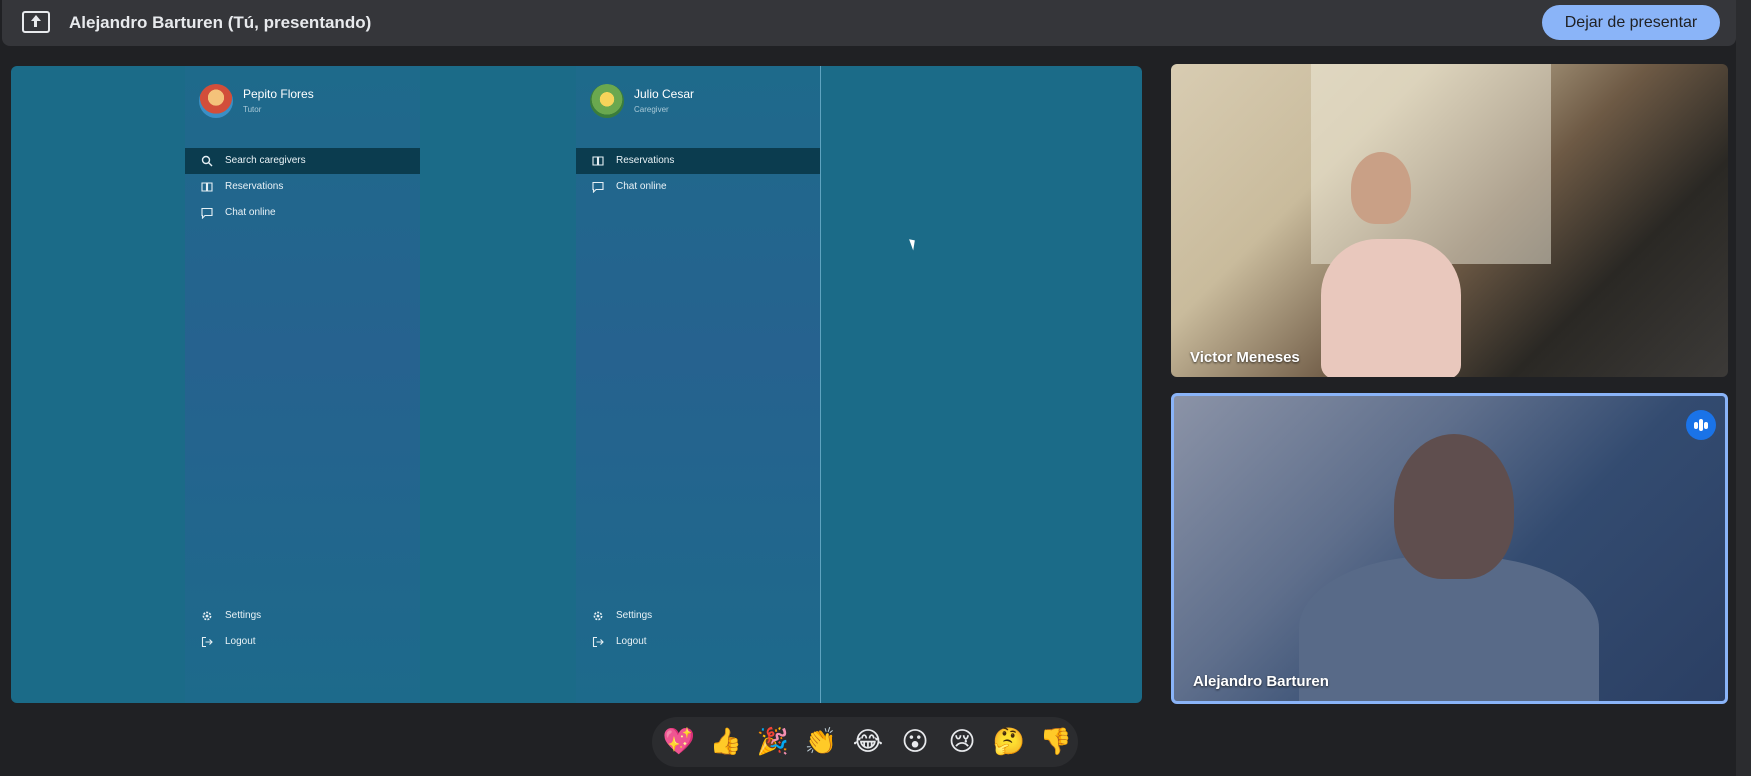  I want to click on presenter-title: Alejandro Barturen (Tú, presentando), so click(220, 22).